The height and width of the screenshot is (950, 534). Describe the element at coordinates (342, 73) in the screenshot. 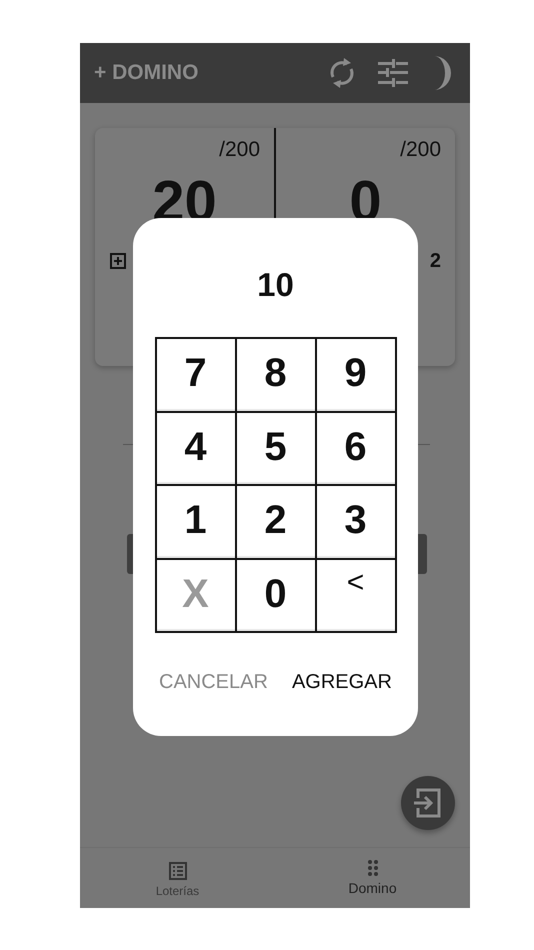

I see `refresh-icon` at that location.